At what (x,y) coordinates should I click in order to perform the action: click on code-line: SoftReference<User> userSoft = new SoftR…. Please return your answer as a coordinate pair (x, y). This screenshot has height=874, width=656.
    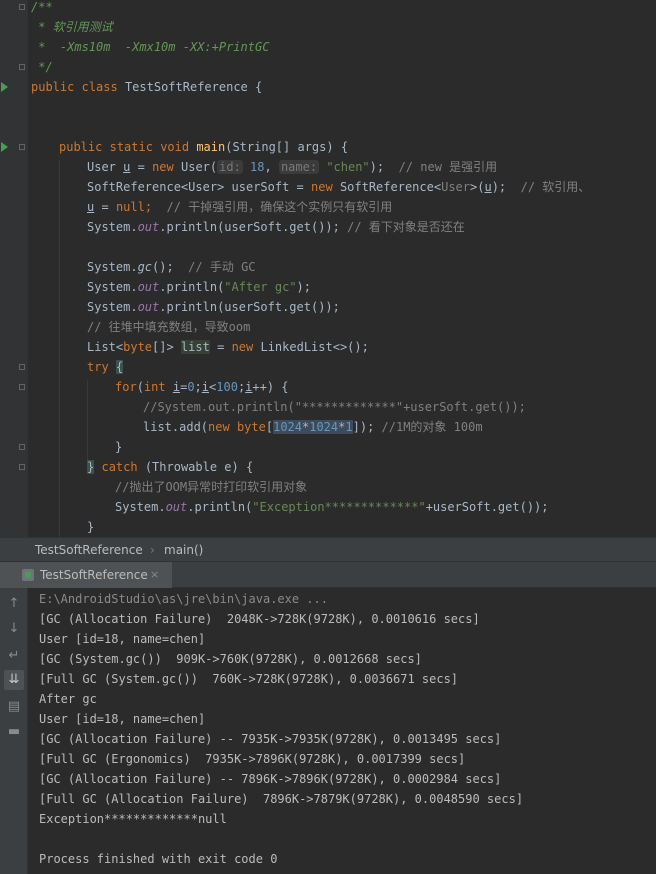
    Looking at the image, I should click on (339, 187).